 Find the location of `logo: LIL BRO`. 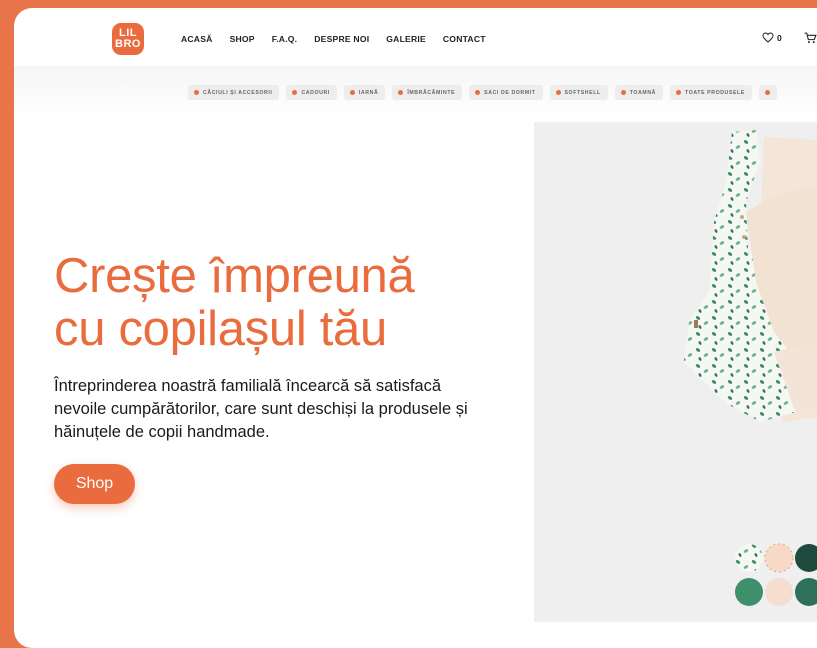

logo: LIL BRO is located at coordinates (128, 39).